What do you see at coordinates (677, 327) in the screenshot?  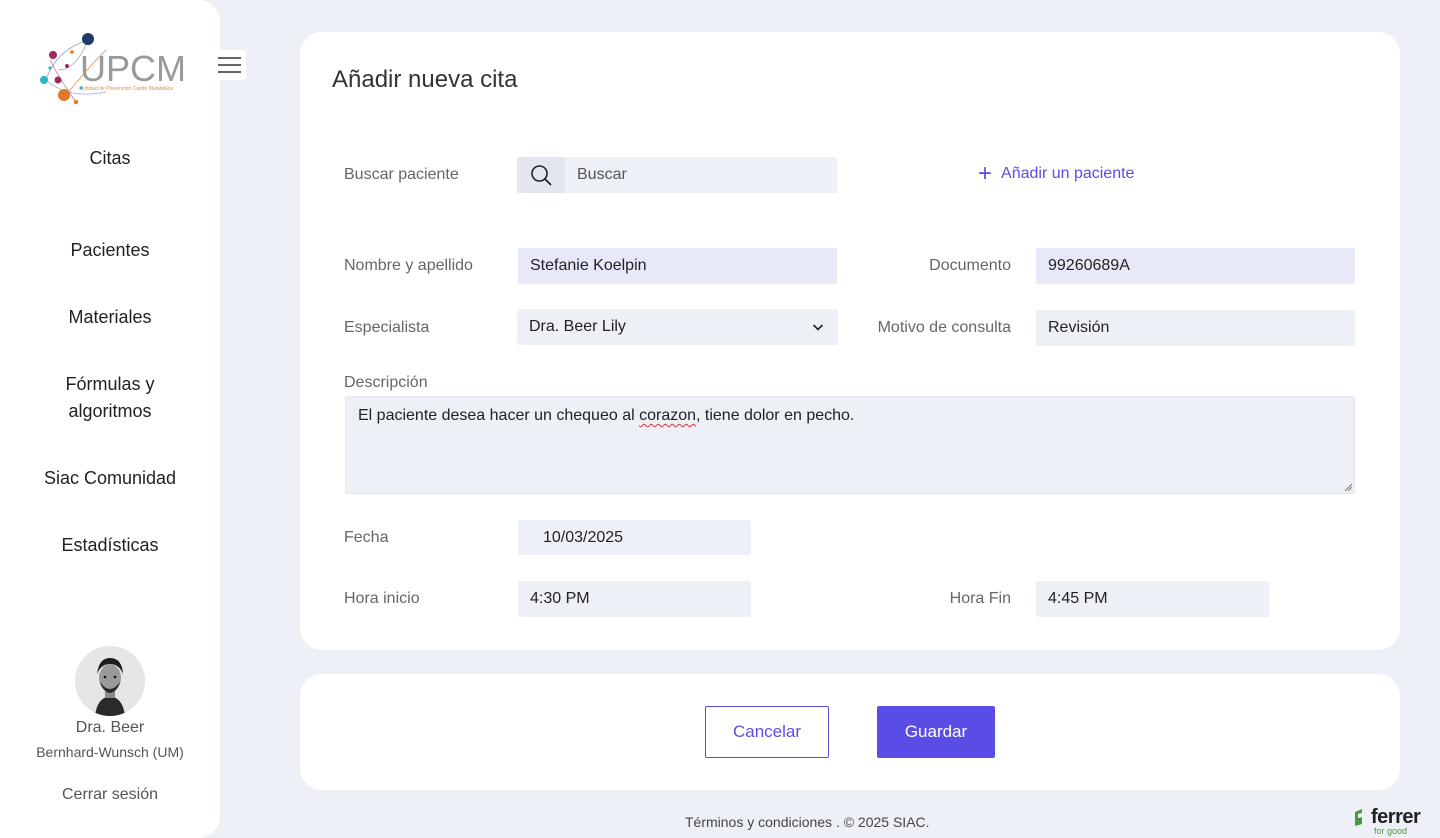 I see `specialist-select: Dra. Beer Lily` at bounding box center [677, 327].